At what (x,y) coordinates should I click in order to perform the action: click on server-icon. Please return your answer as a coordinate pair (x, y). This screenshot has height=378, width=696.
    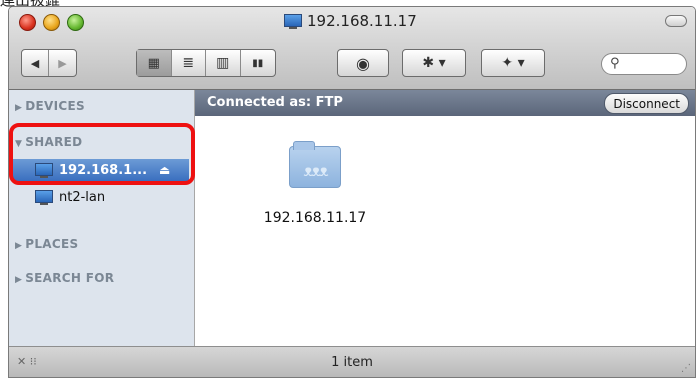
    Looking at the image, I should click on (44, 197).